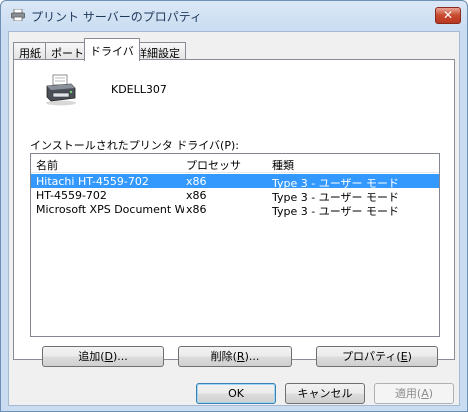 The image size is (468, 412). Describe the element at coordinates (112, 49) in the screenshot. I see `tab-drivers: ドライバ` at that location.